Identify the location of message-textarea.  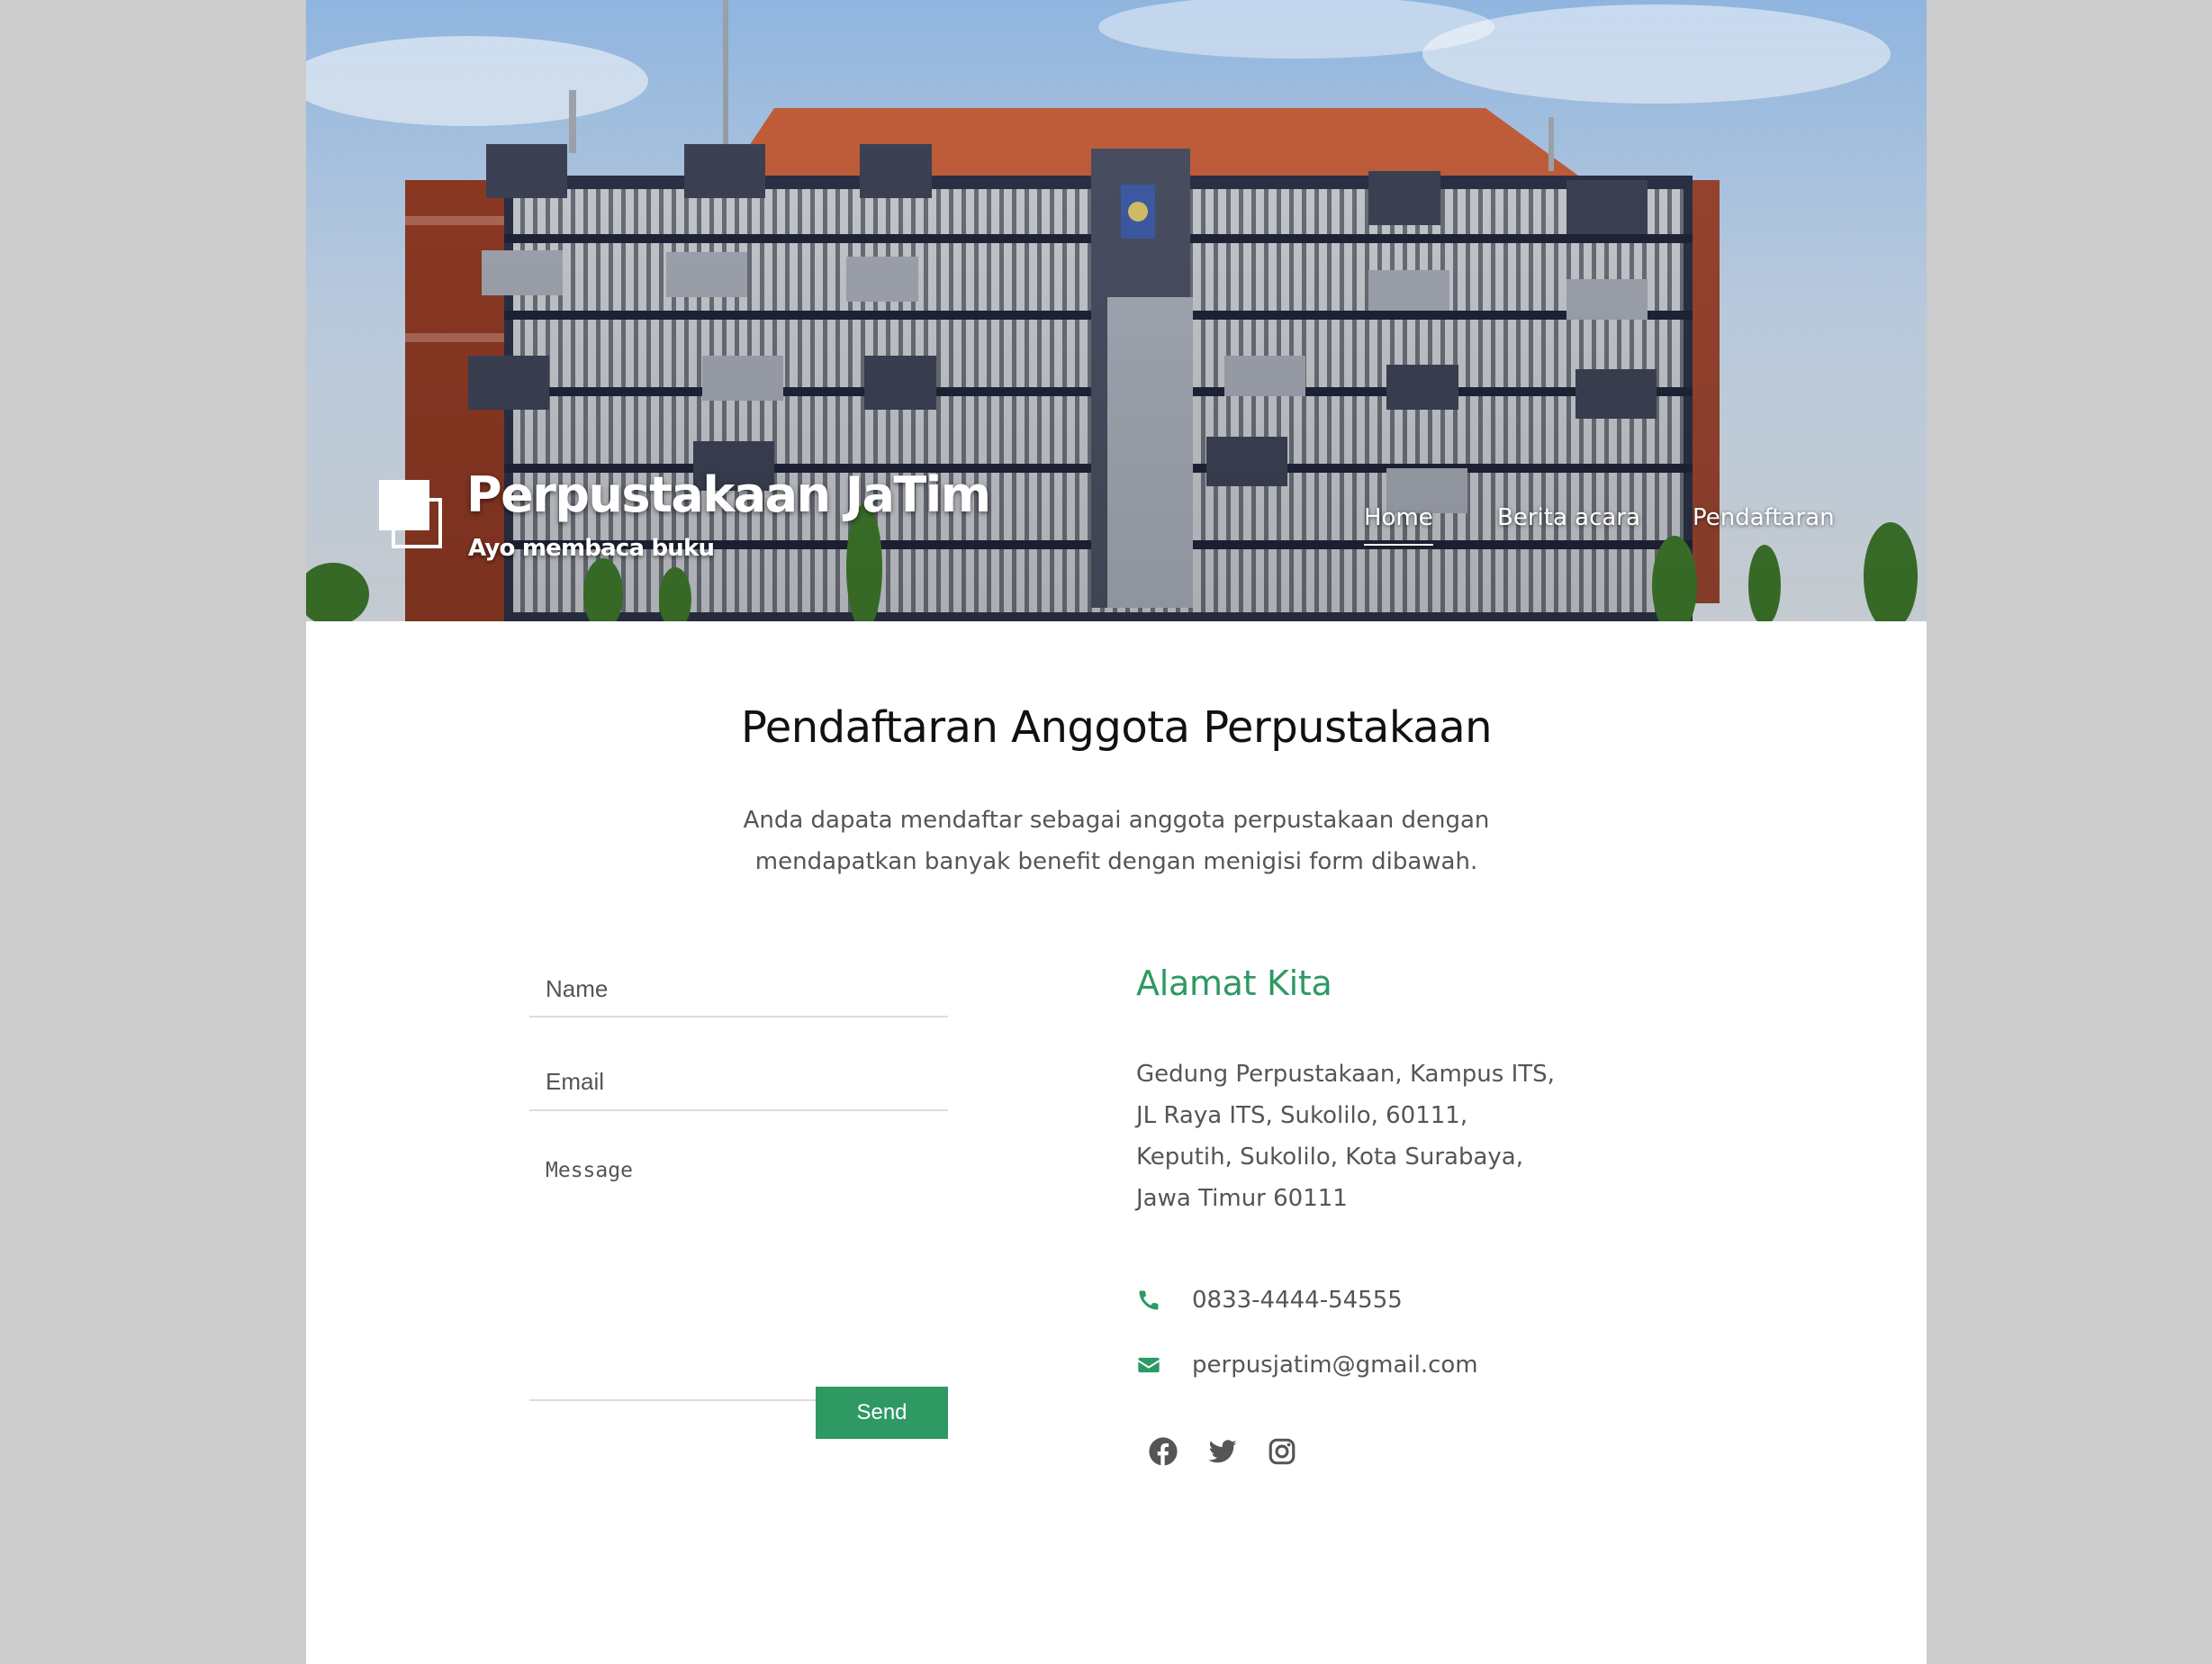
(738, 1274).